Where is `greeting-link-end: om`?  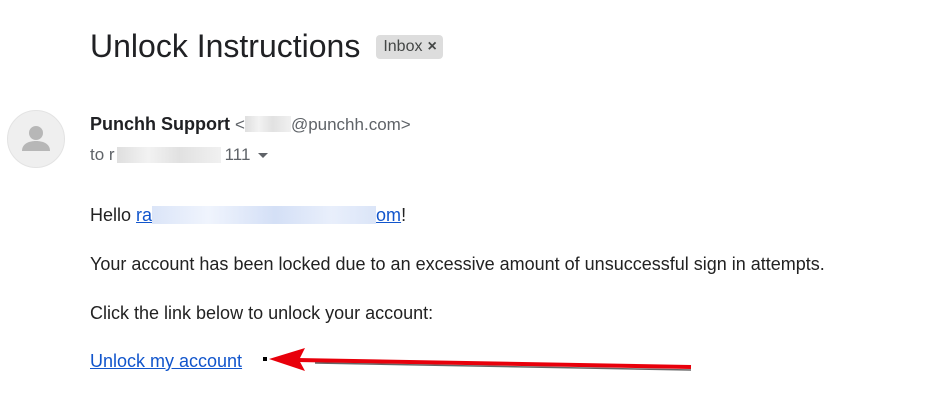 greeting-link-end: om is located at coordinates (389, 215).